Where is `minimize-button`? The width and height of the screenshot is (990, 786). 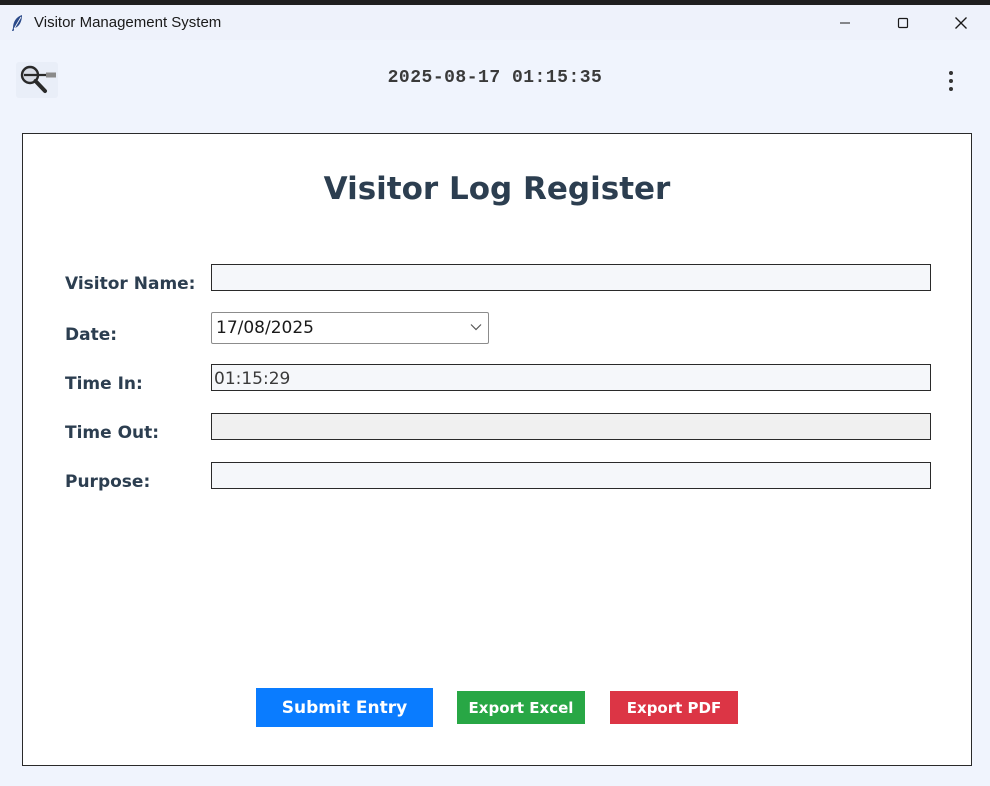
minimize-button is located at coordinates (845, 22).